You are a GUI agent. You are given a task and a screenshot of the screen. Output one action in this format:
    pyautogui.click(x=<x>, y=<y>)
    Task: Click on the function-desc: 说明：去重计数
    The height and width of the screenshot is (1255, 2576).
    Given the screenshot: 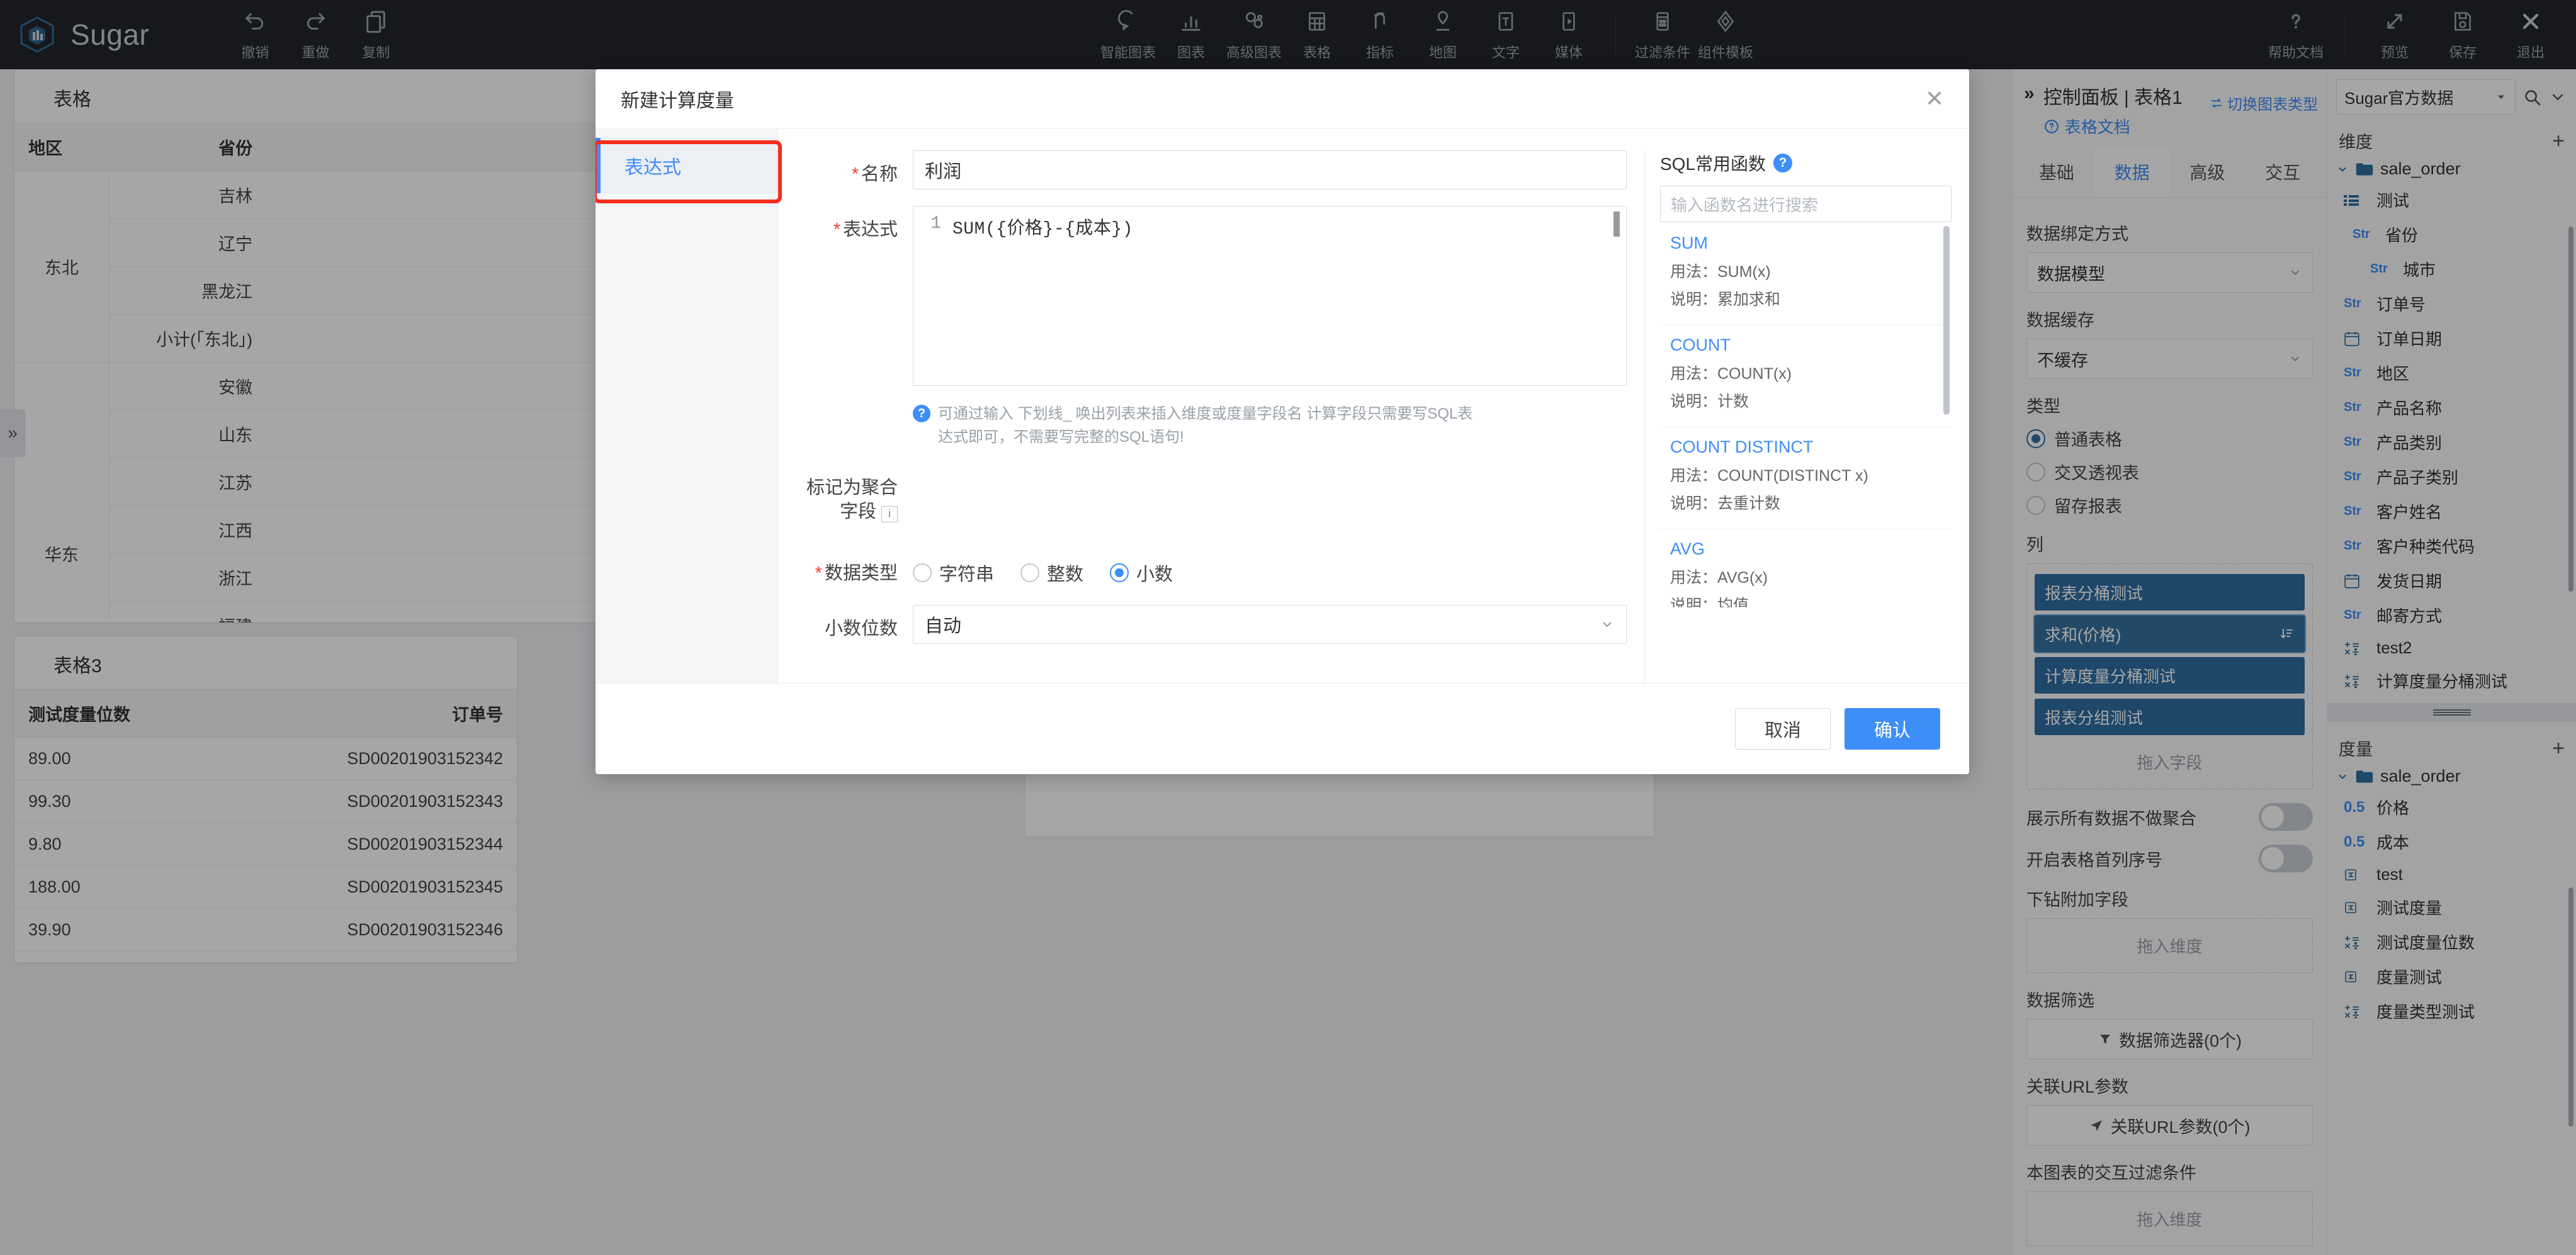 What is the action you would take?
    pyautogui.click(x=1725, y=503)
    